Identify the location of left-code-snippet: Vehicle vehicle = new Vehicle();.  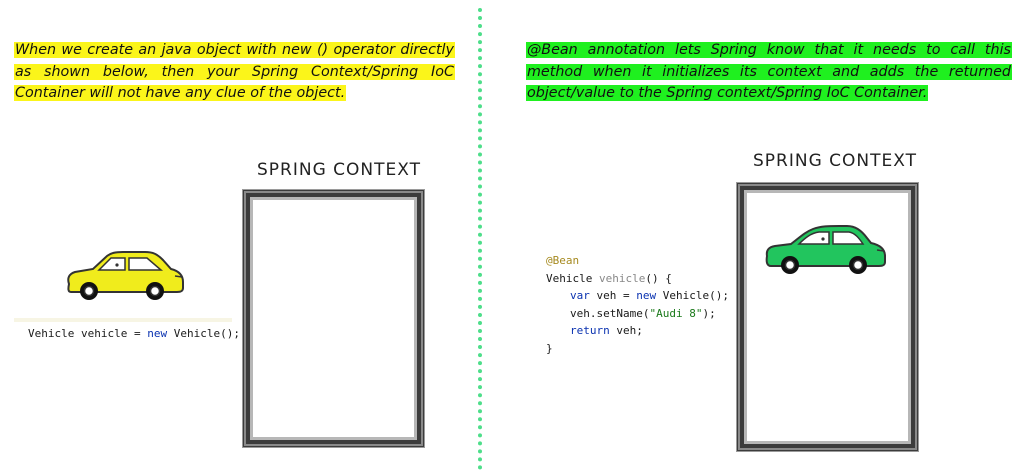
(134, 333).